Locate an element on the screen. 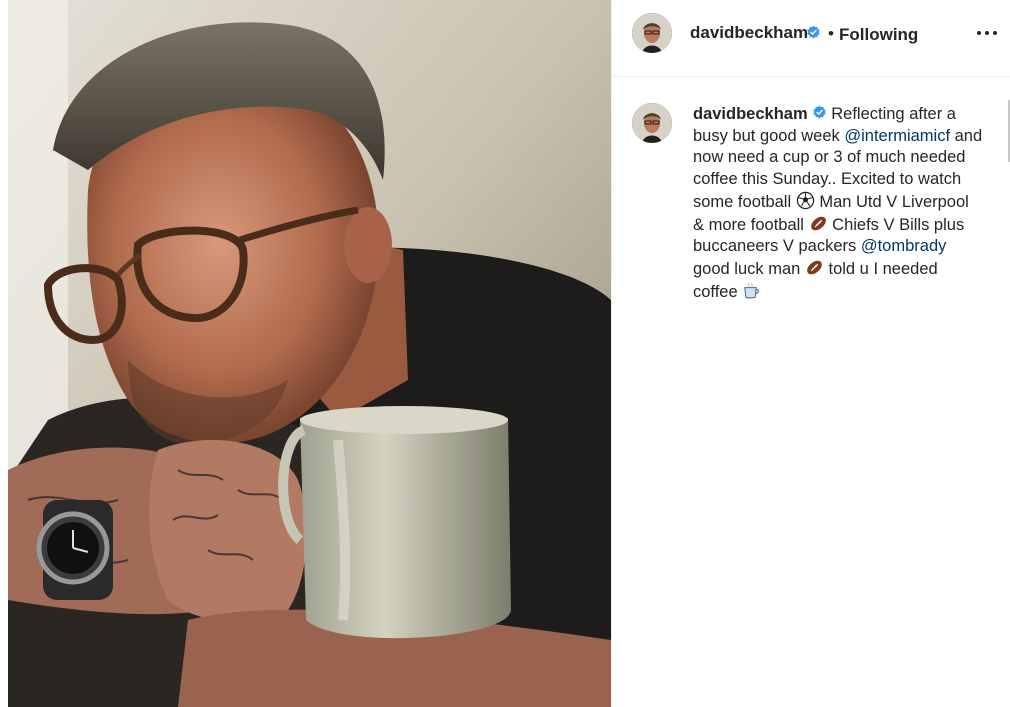 The height and width of the screenshot is (707, 1010). soccer-ball-emoji-icon is located at coordinates (805, 200).